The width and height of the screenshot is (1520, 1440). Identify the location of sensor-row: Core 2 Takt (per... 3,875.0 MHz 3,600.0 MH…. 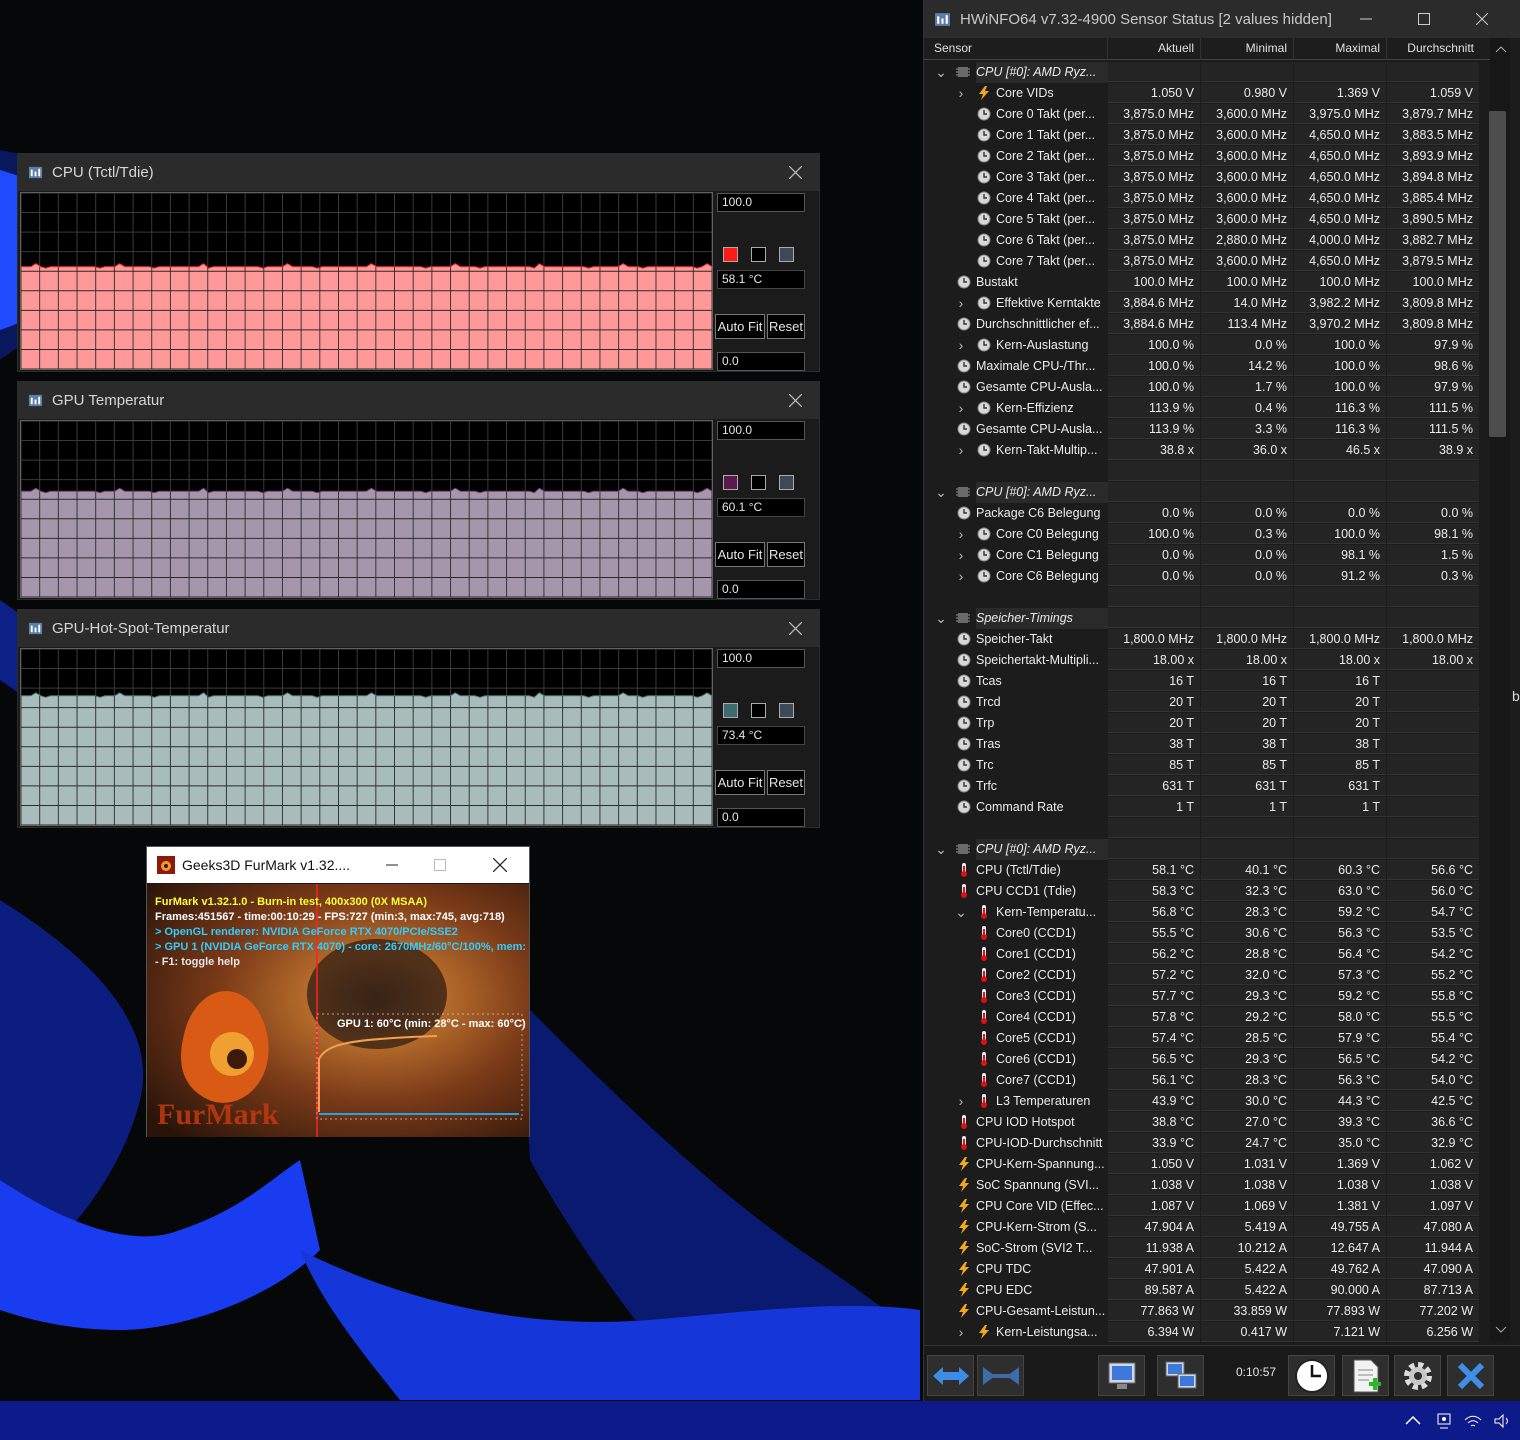
(1202, 156).